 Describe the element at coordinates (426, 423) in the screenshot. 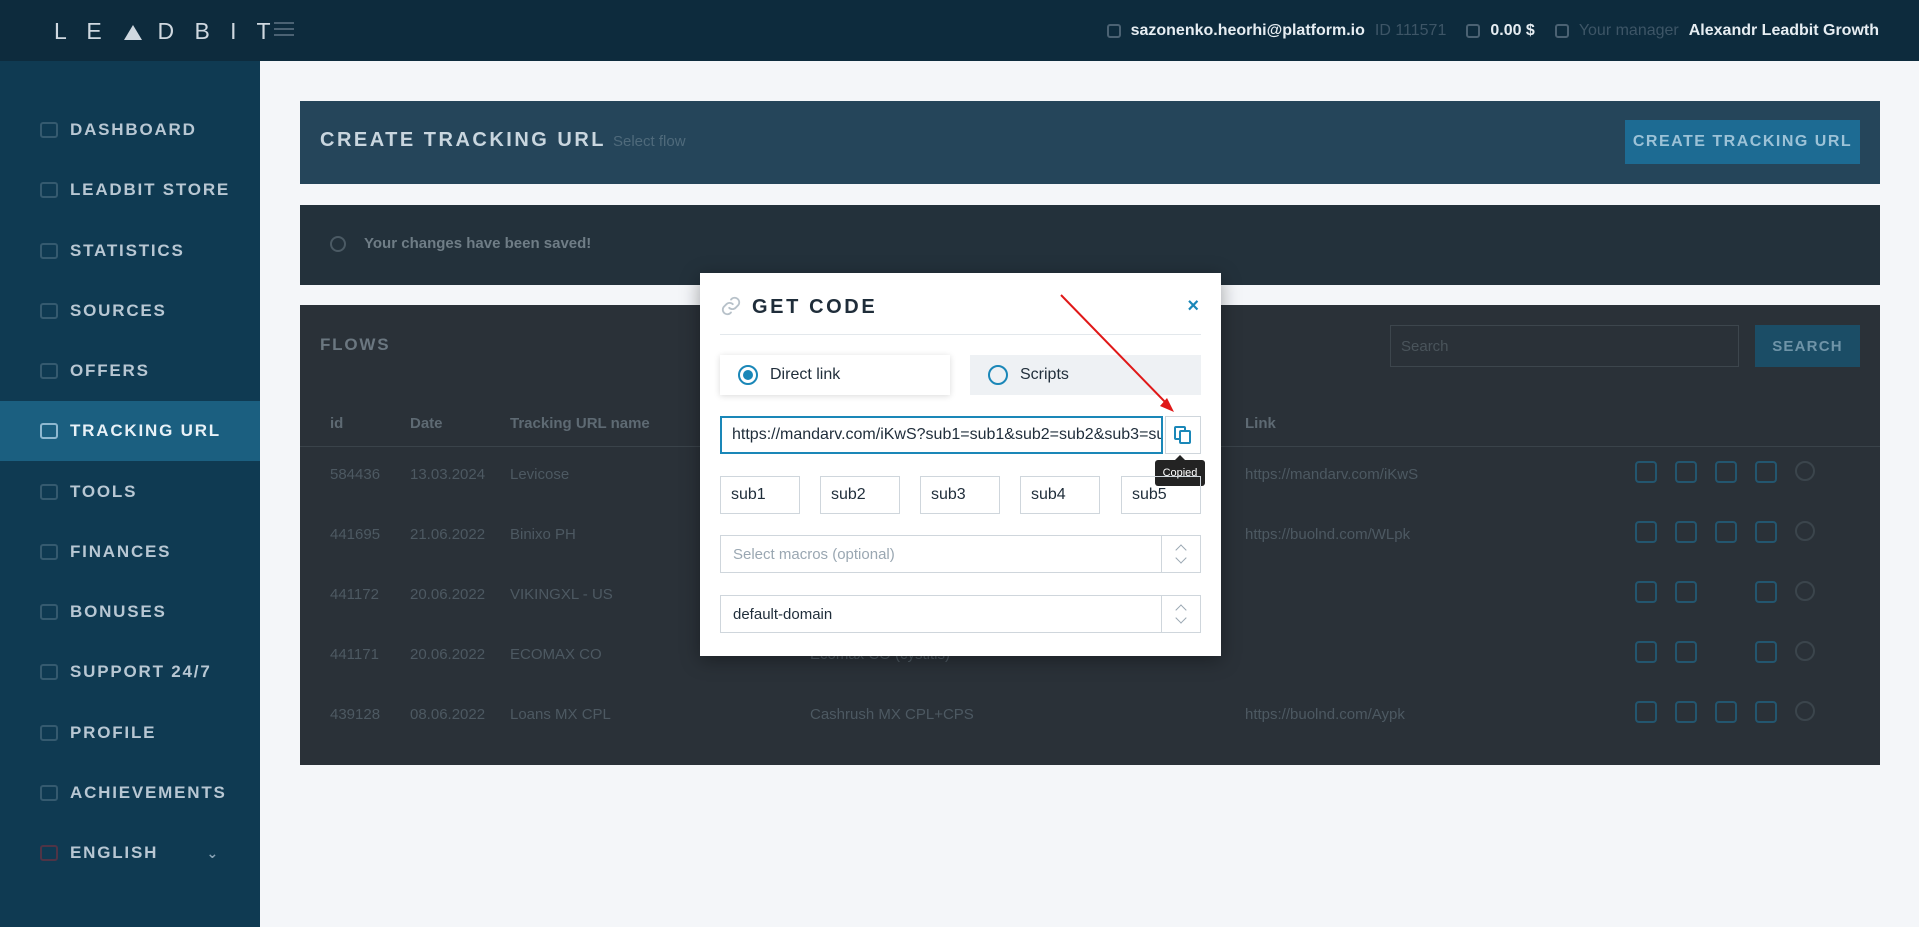

I see `column-header-date: Date` at that location.